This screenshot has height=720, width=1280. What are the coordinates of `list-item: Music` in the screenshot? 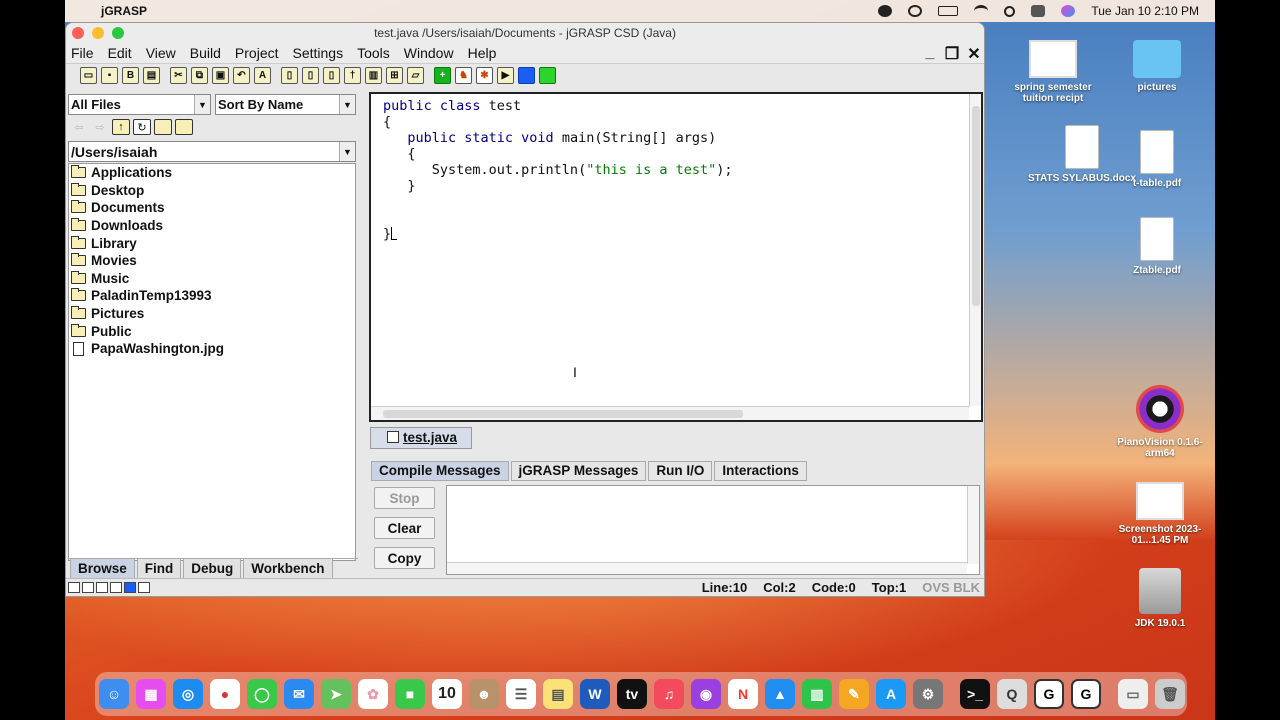 It's located at (212, 279).